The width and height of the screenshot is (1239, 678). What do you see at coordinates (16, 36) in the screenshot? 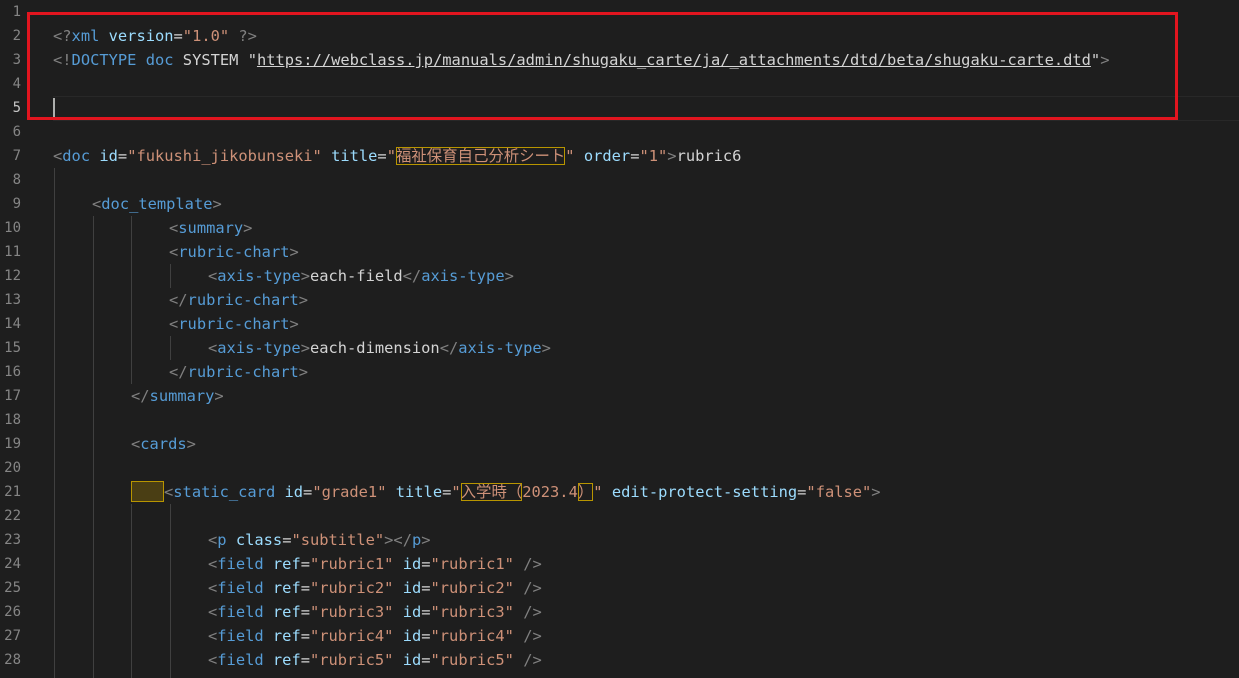
I see `line-number: 2` at bounding box center [16, 36].